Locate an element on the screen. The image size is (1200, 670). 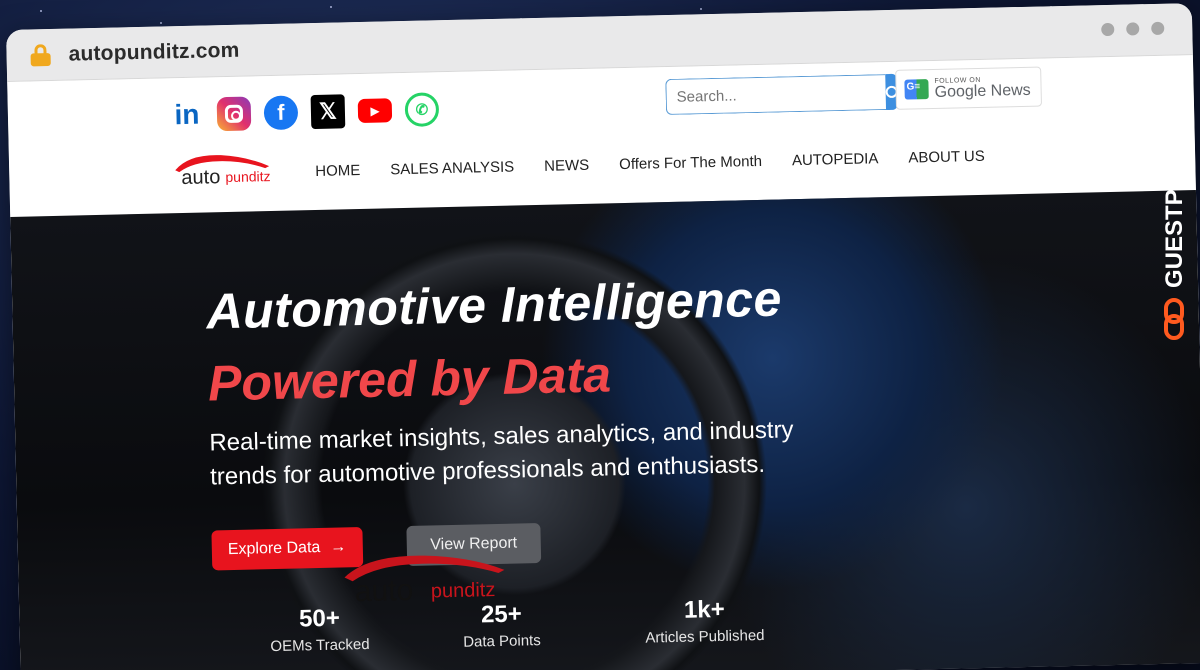
stat-oems: 50+ OEMs Tracked is located at coordinates (319, 630).